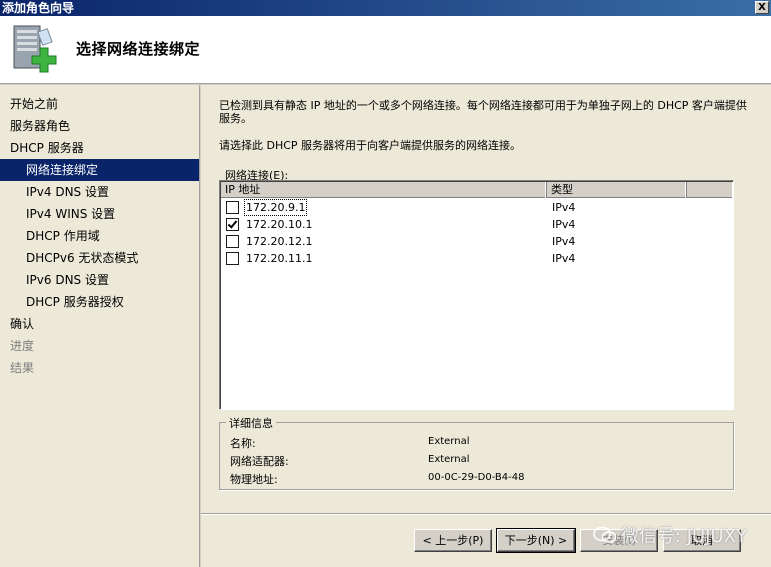  What do you see at coordinates (476, 224) in the screenshot?
I see `table-row: 172.20.10.1 IPv4` at bounding box center [476, 224].